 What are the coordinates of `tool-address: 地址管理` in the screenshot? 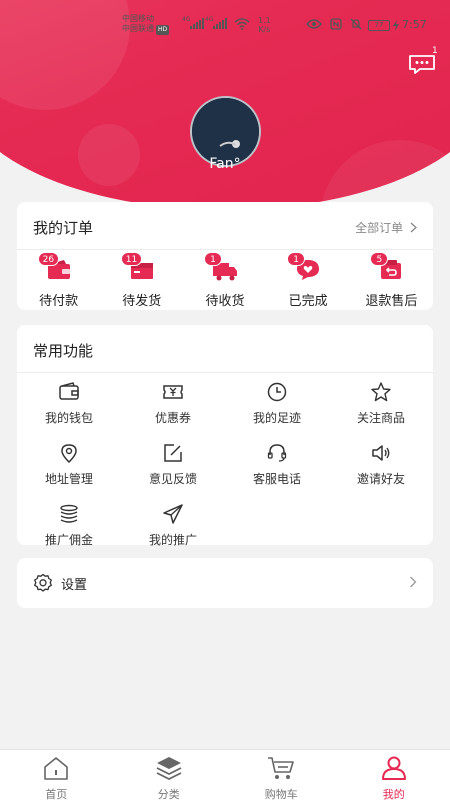 It's located at (69, 464).